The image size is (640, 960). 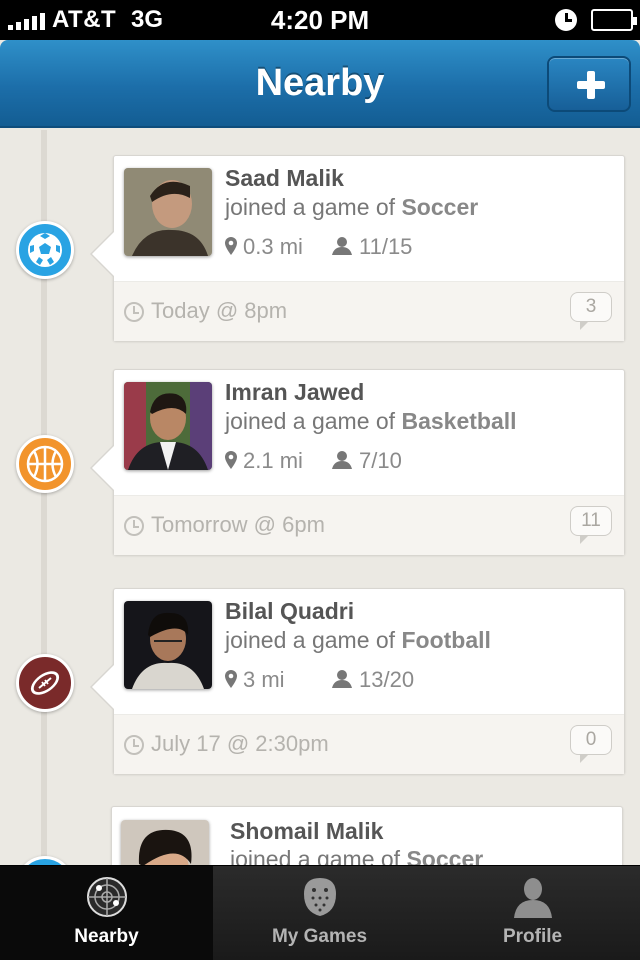 What do you see at coordinates (358, 640) in the screenshot?
I see `activity-text: joined a game of Football` at bounding box center [358, 640].